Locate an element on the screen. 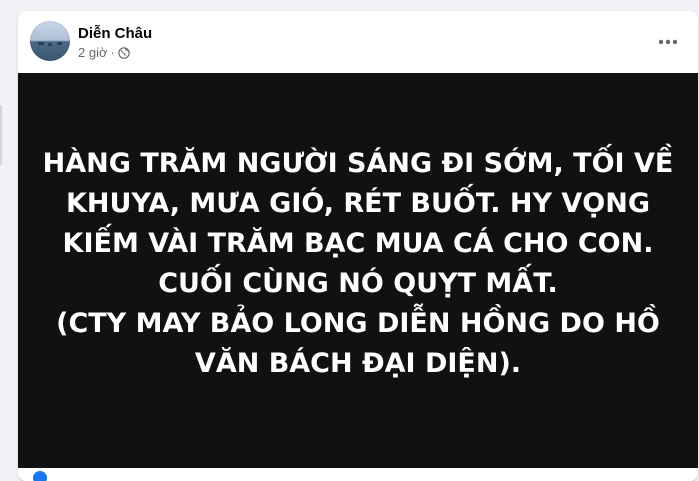 This screenshot has width=699, height=481. more-options-icon is located at coordinates (668, 41).